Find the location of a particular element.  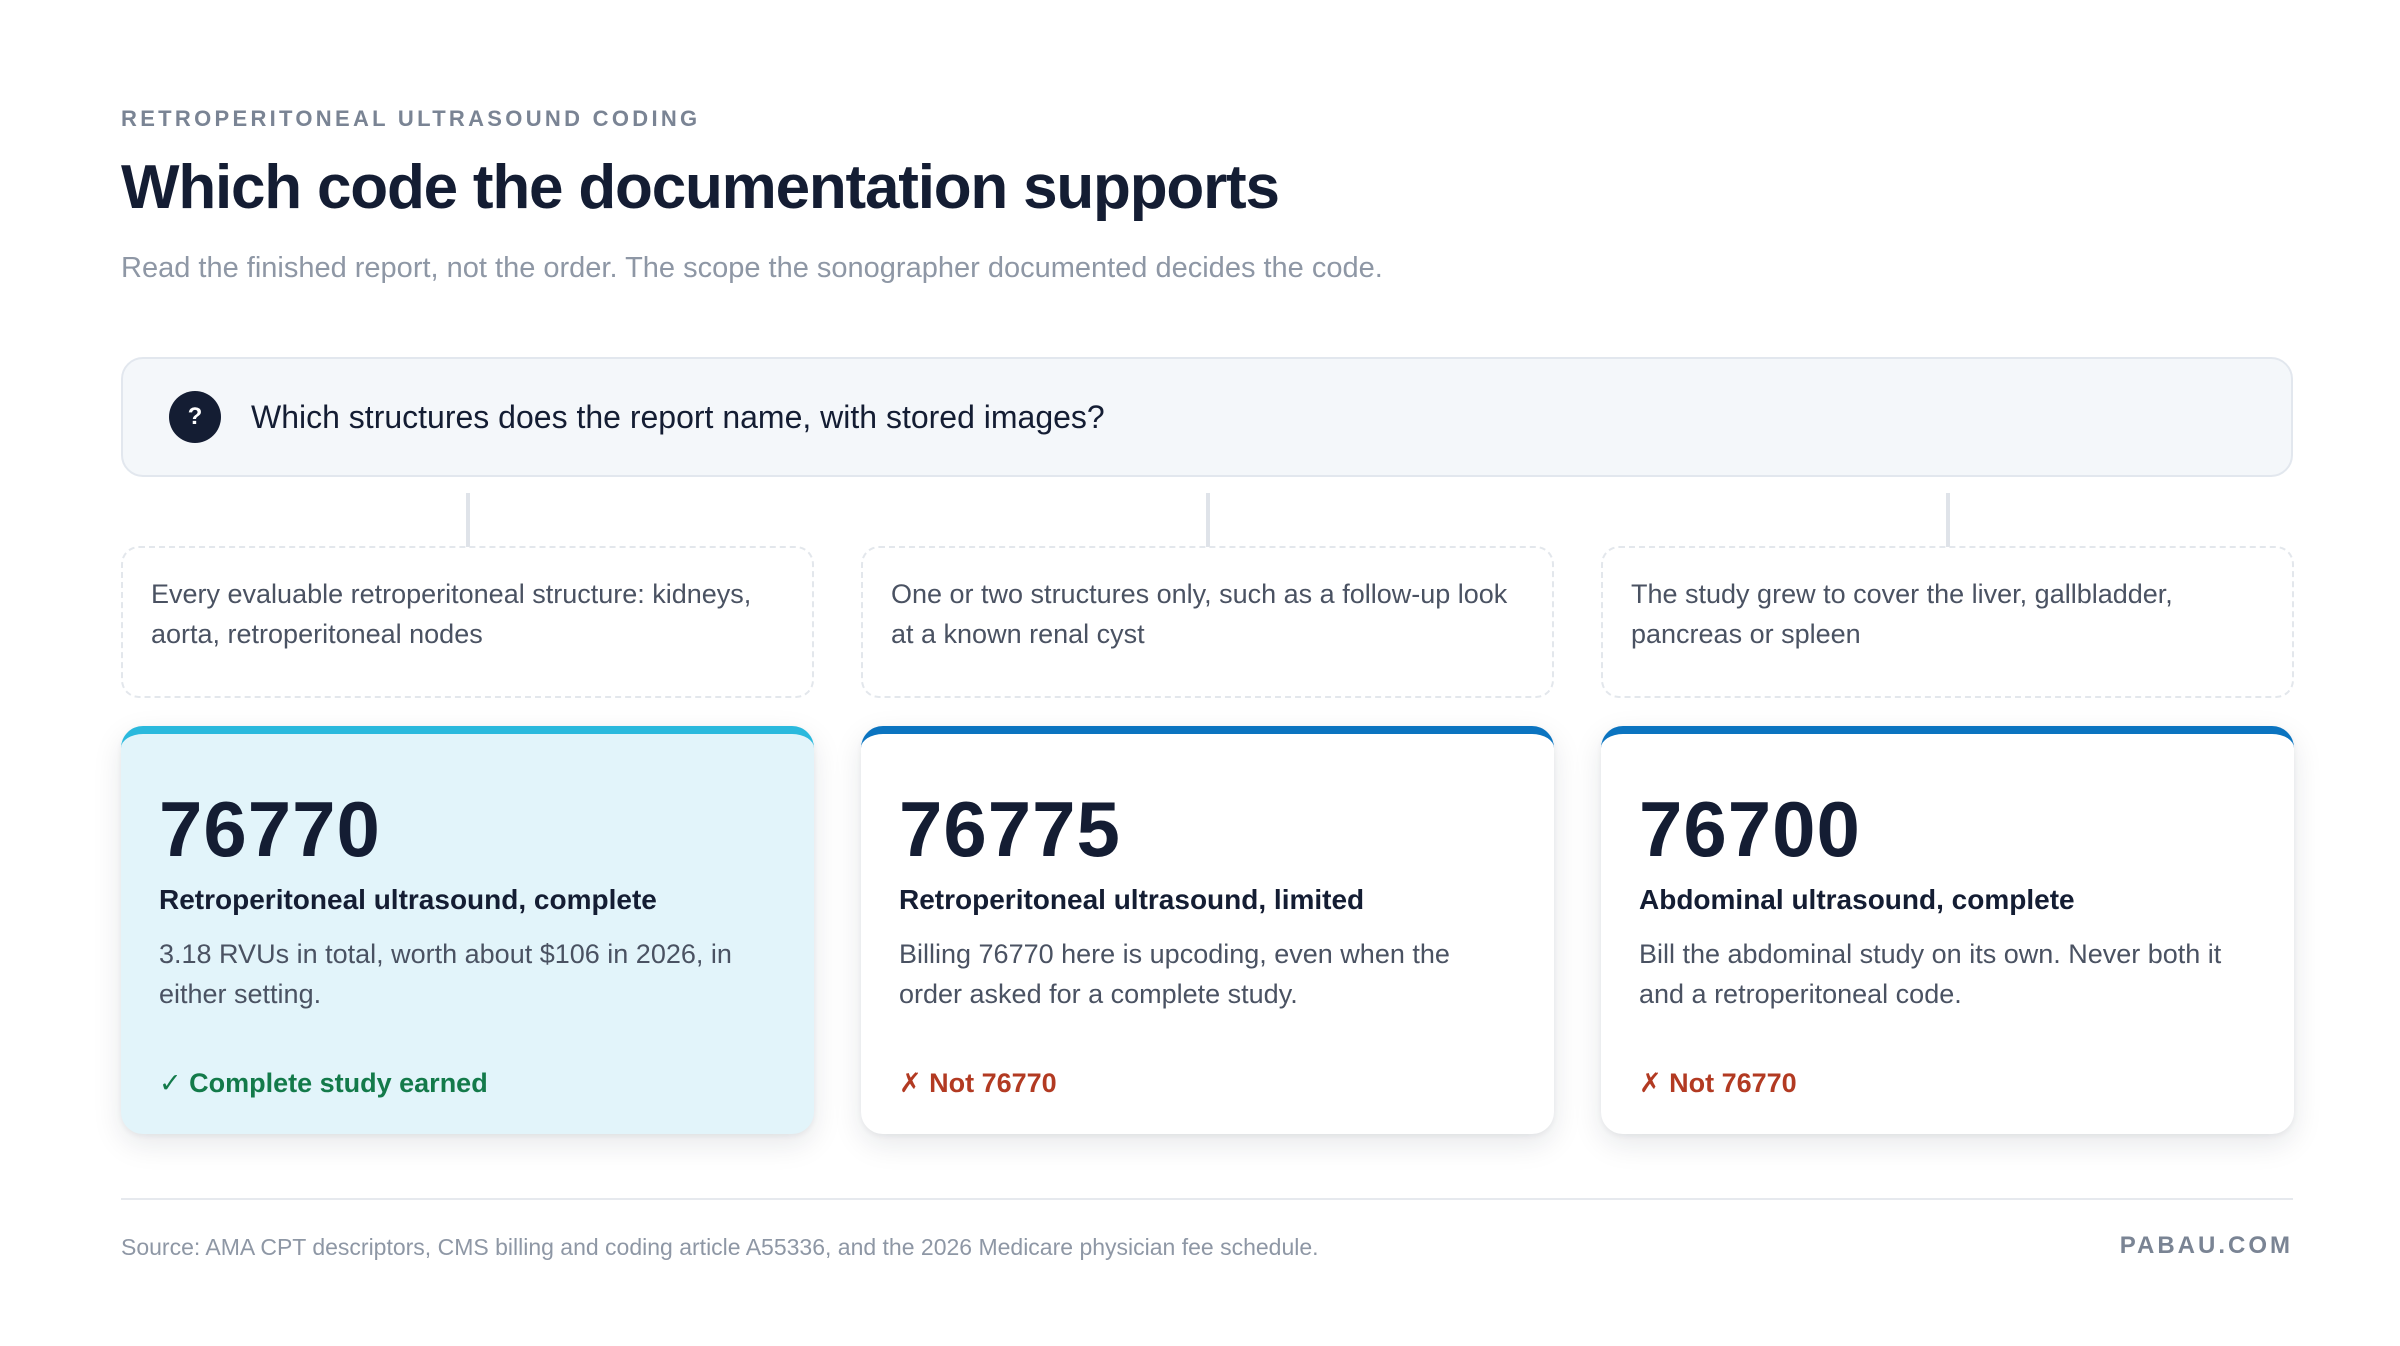

code-title: Retroperitoneal ultrasound, complete is located at coordinates (408, 899).